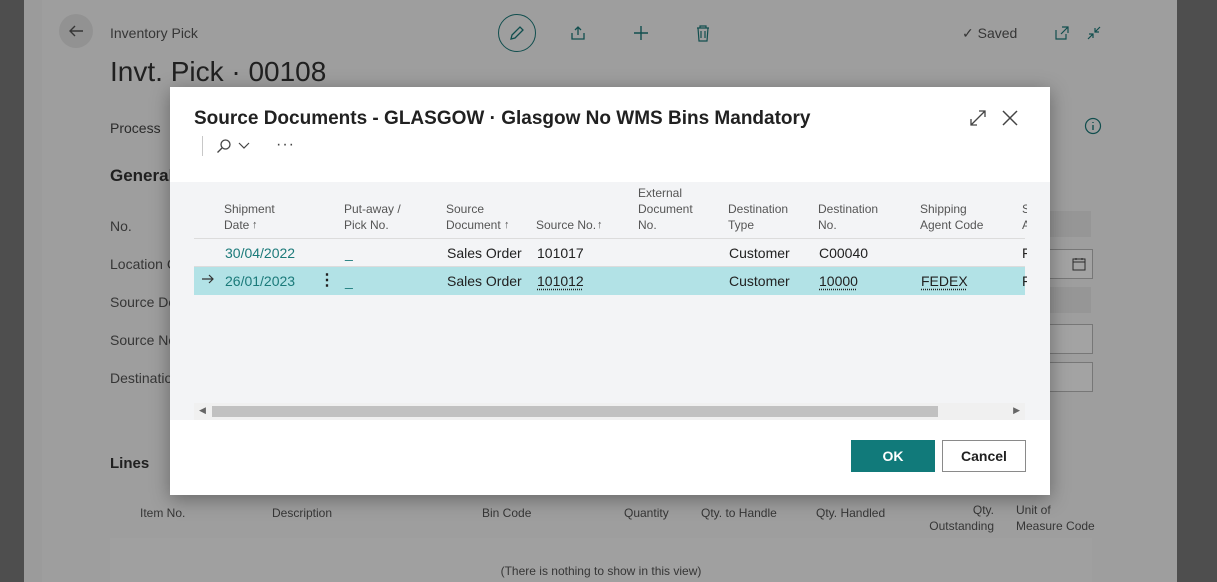 Image resolution: width=1217 pixels, height=582 pixels. What do you see at coordinates (244, 145) in the screenshot?
I see `chevron-down-icon` at bounding box center [244, 145].